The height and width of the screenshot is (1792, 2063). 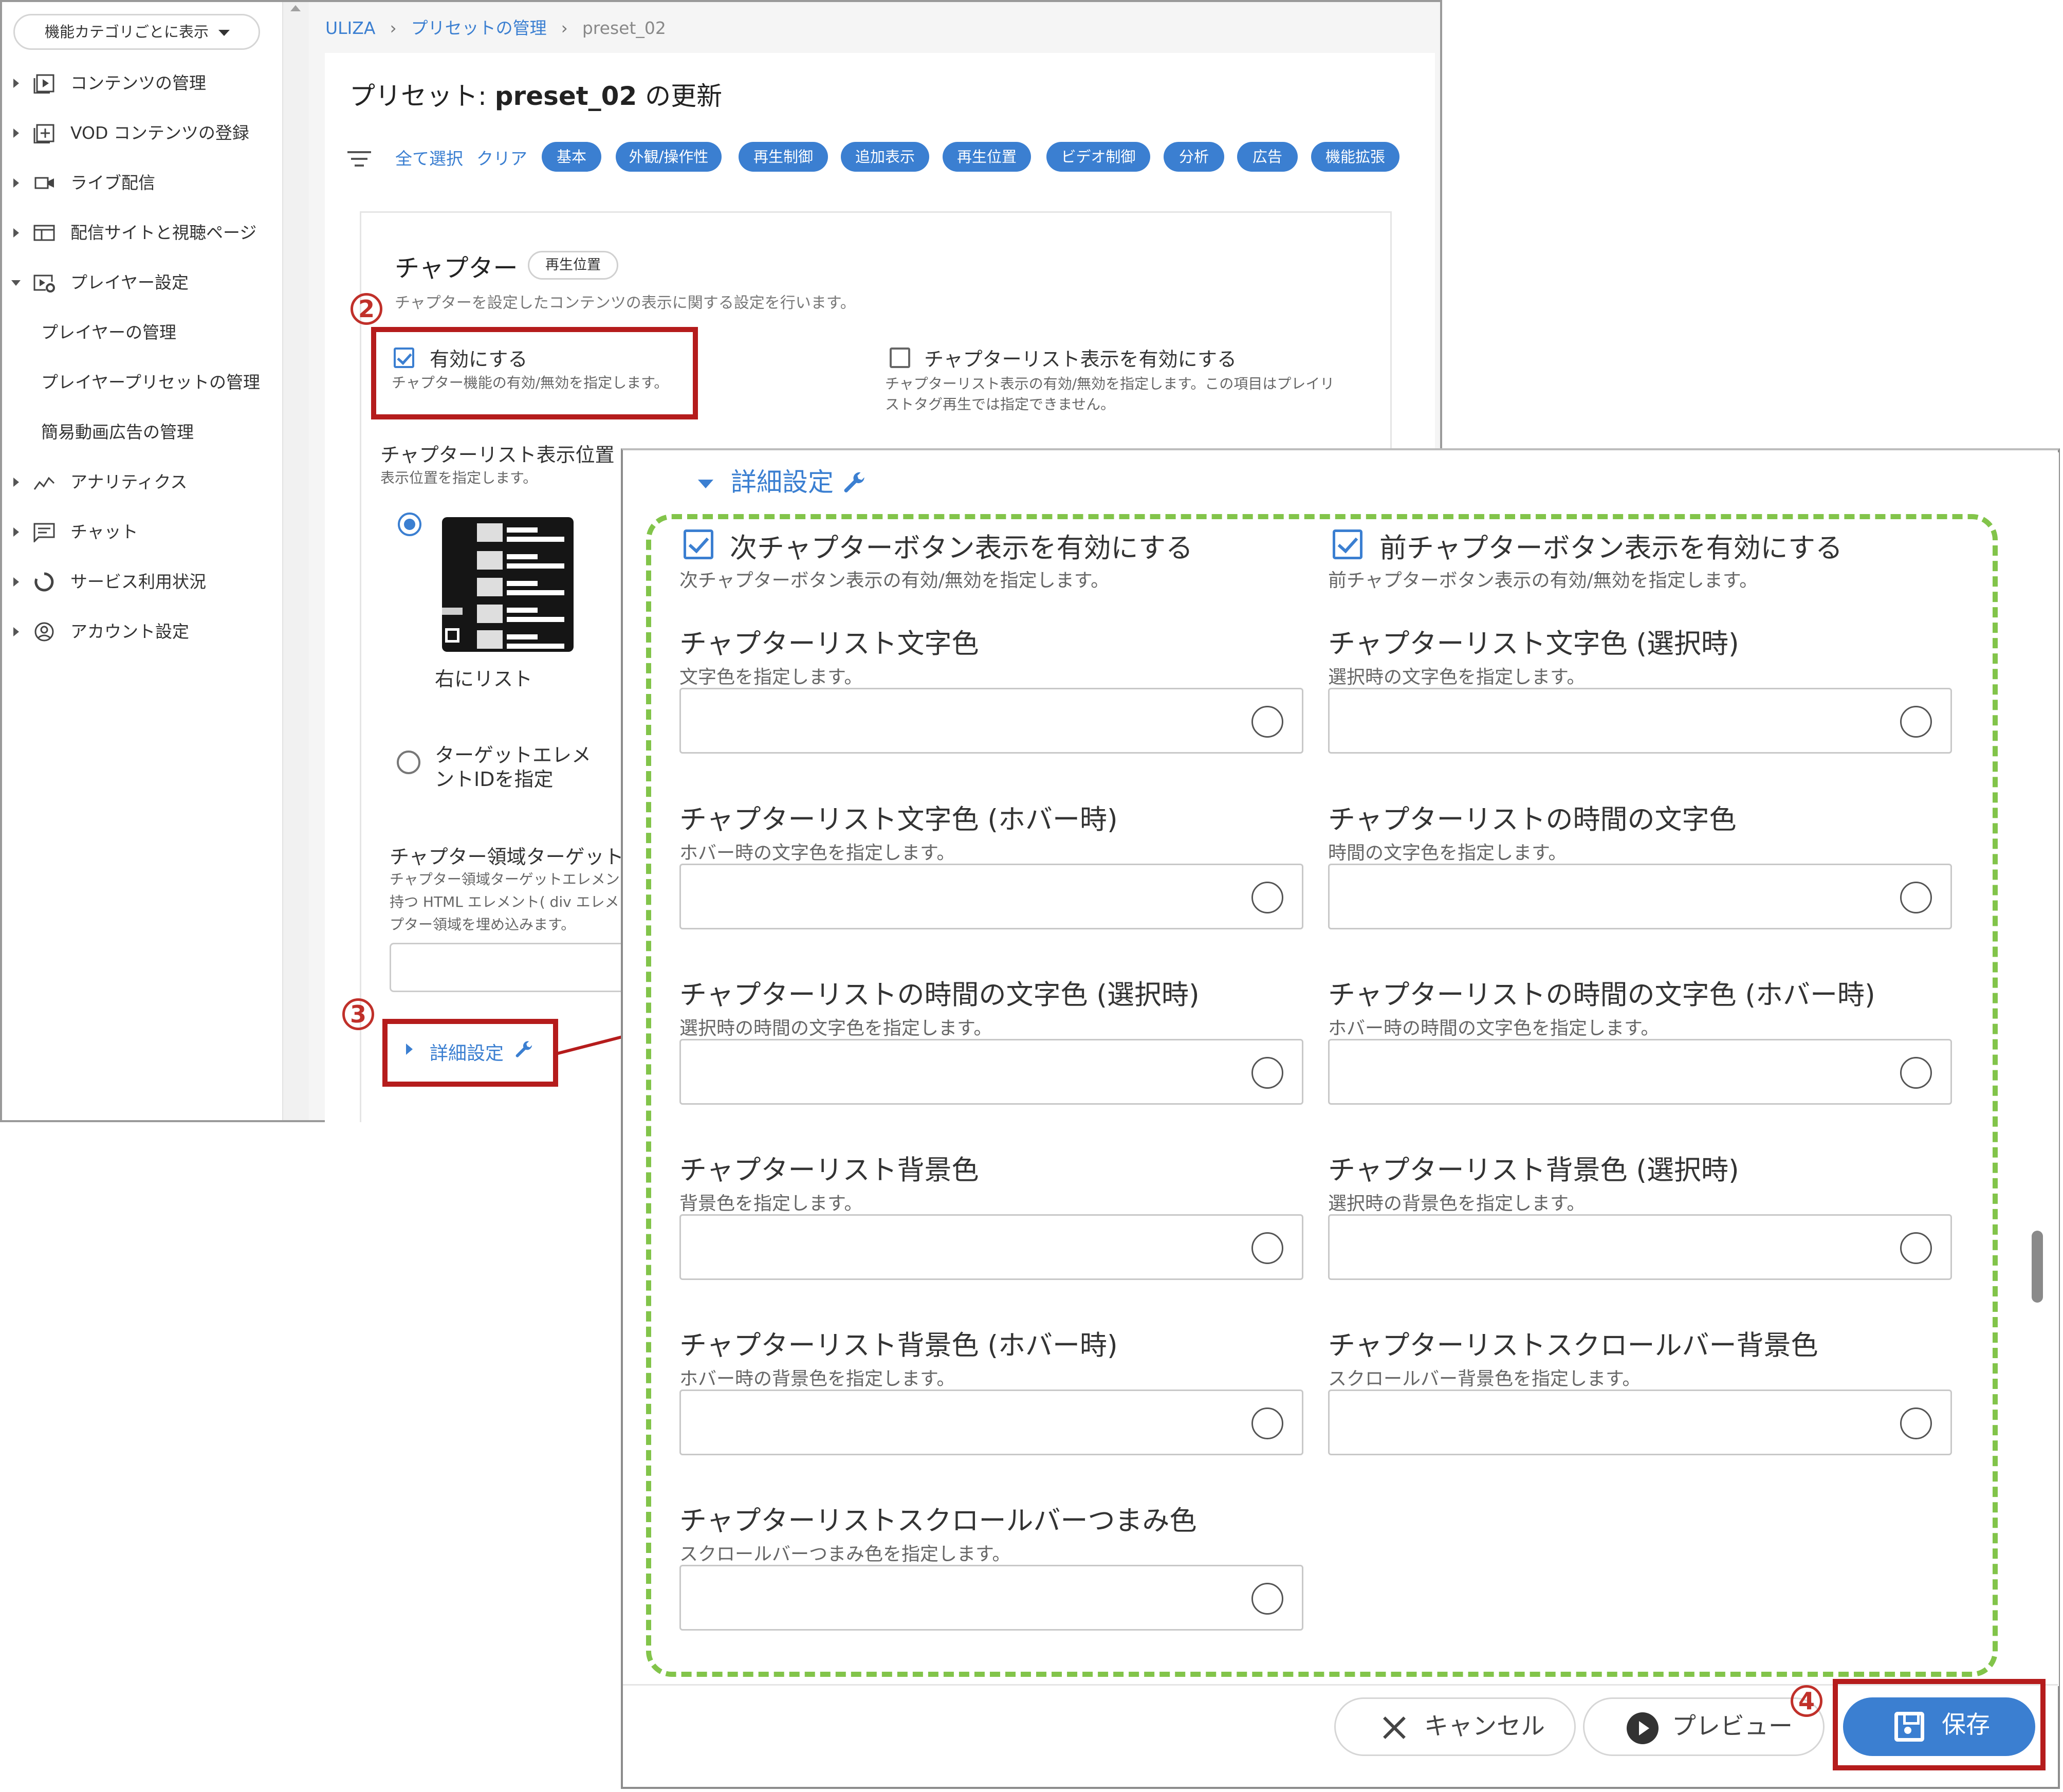 I want to click on sidebar-scrollbar, so click(x=295, y=561).